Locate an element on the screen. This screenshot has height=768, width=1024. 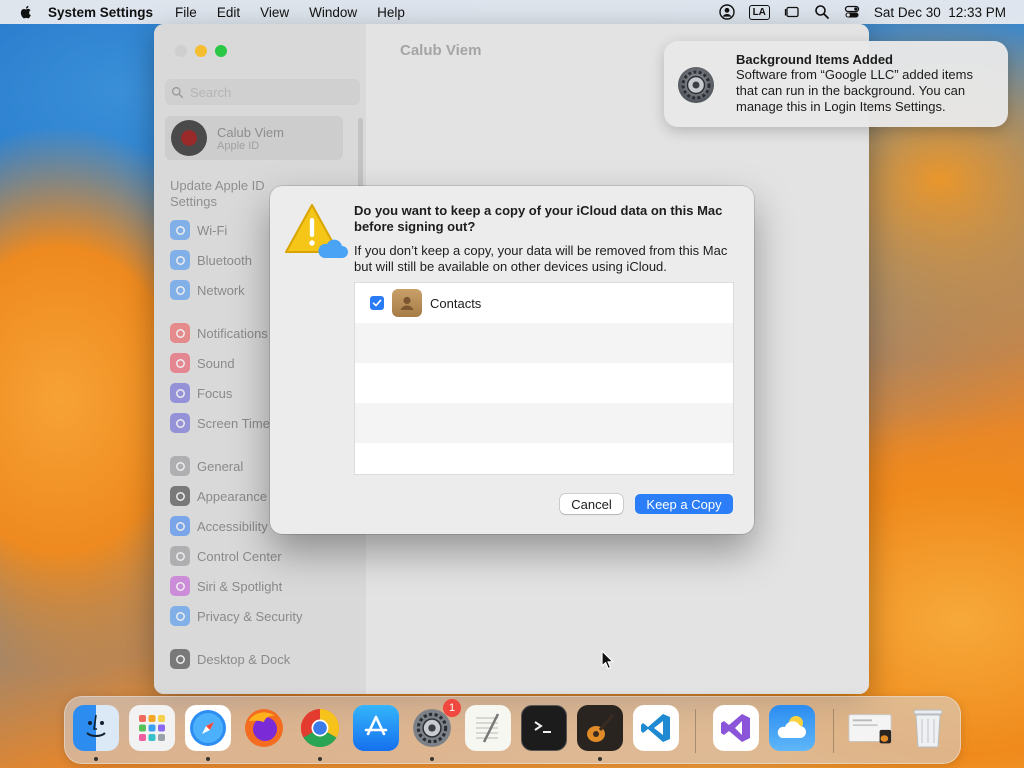
weather-icon is located at coordinates (792, 728).